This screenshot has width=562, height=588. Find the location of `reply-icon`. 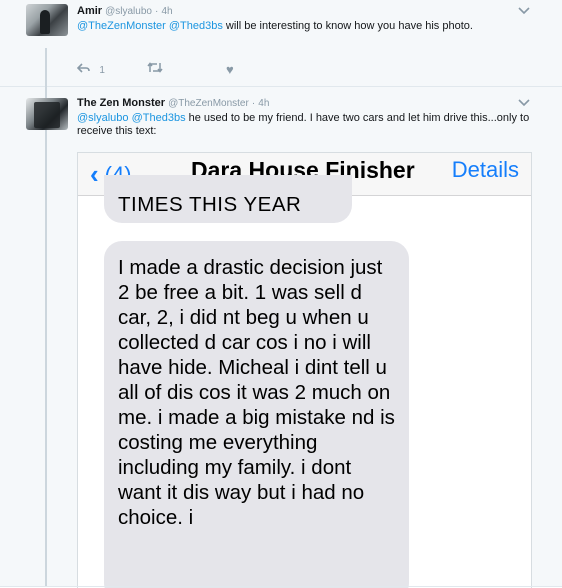

reply-icon is located at coordinates (84, 69).